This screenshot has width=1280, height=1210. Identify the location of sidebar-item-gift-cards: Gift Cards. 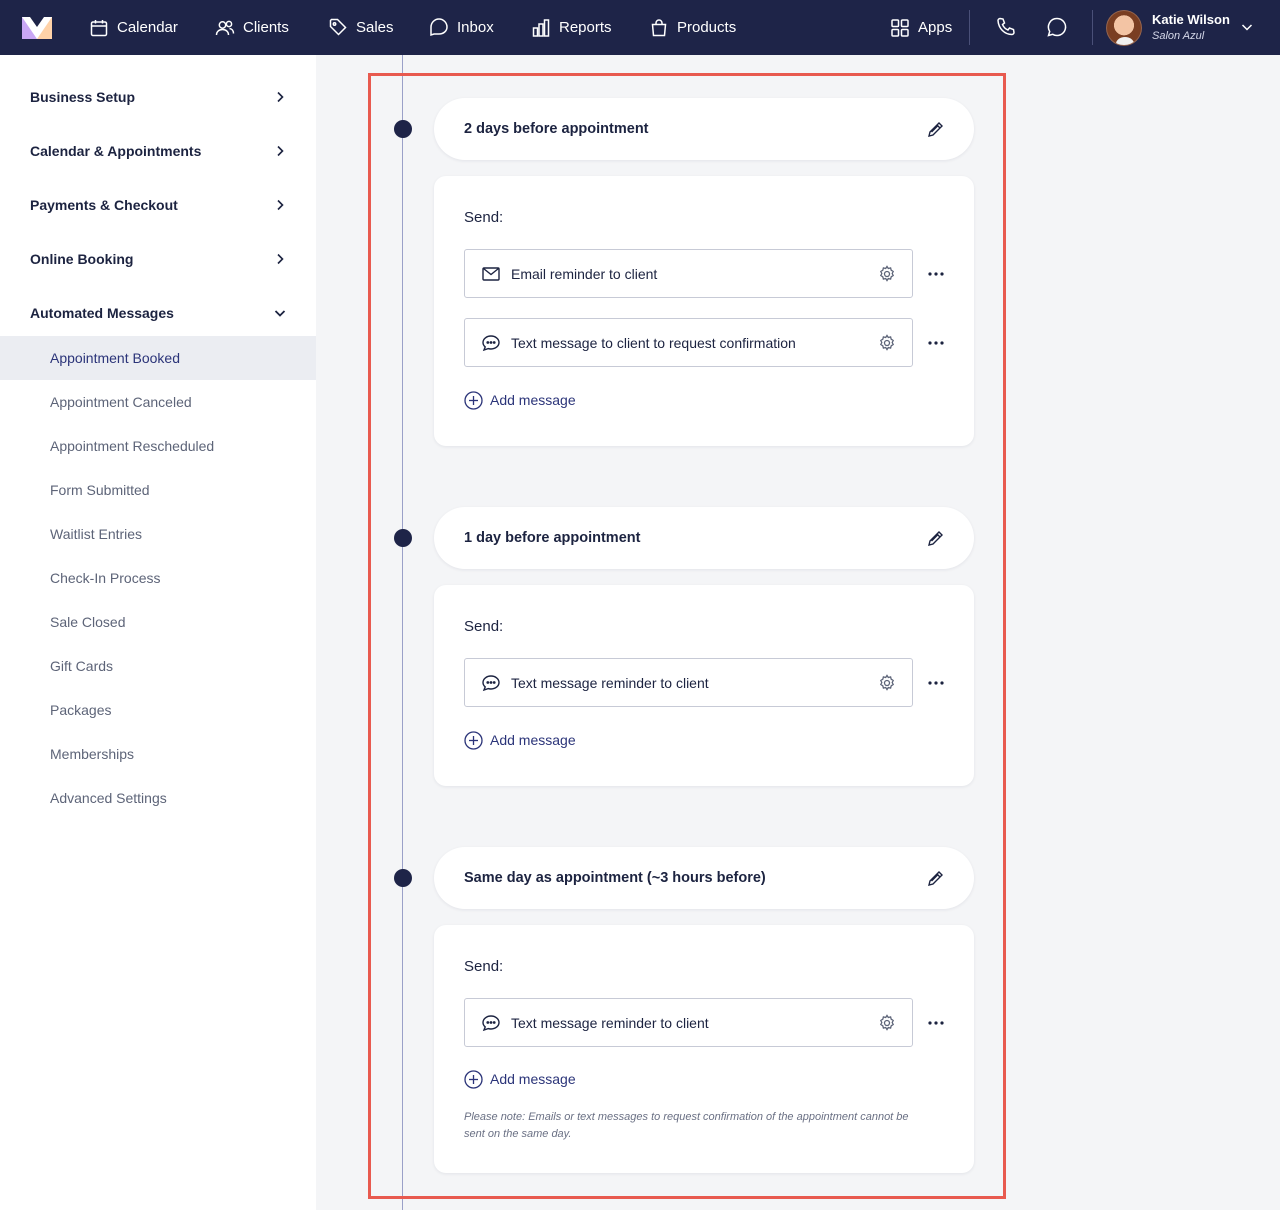
(158, 666).